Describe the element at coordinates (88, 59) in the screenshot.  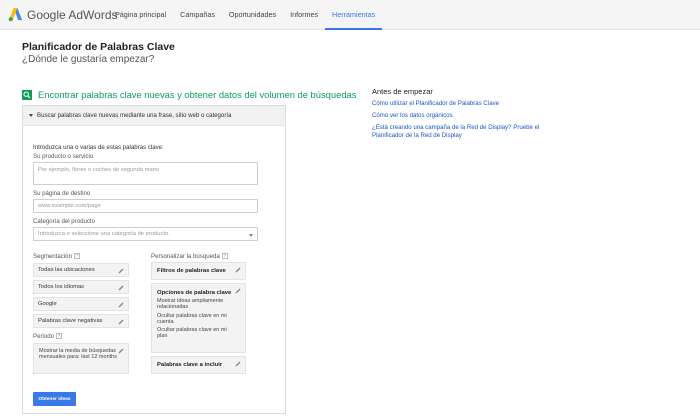
I see `page-subtitle: ¿Dónde le gustaría empezar?` at that location.